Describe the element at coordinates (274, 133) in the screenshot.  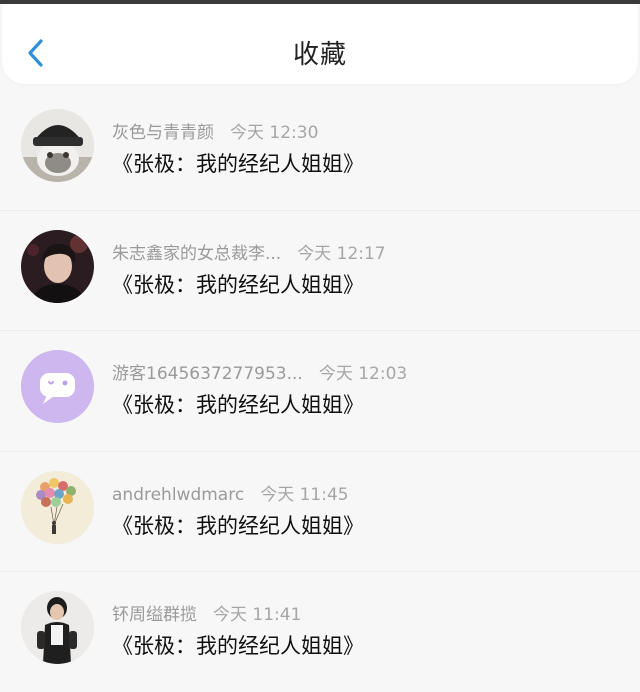
I see `timestamp: 今天 12:30` at that location.